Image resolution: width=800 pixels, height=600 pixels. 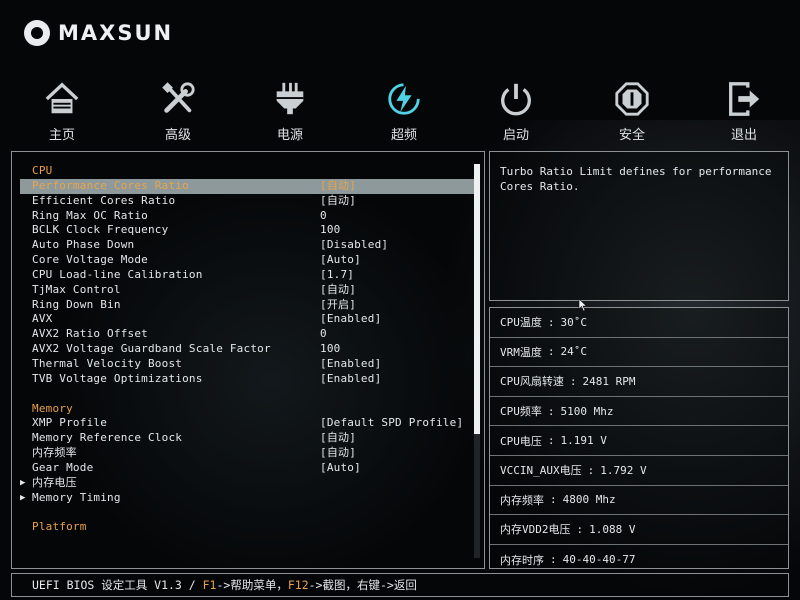 What do you see at coordinates (248, 438) in the screenshot?
I see `setting-row: Memory Reference Clock [自动]` at bounding box center [248, 438].